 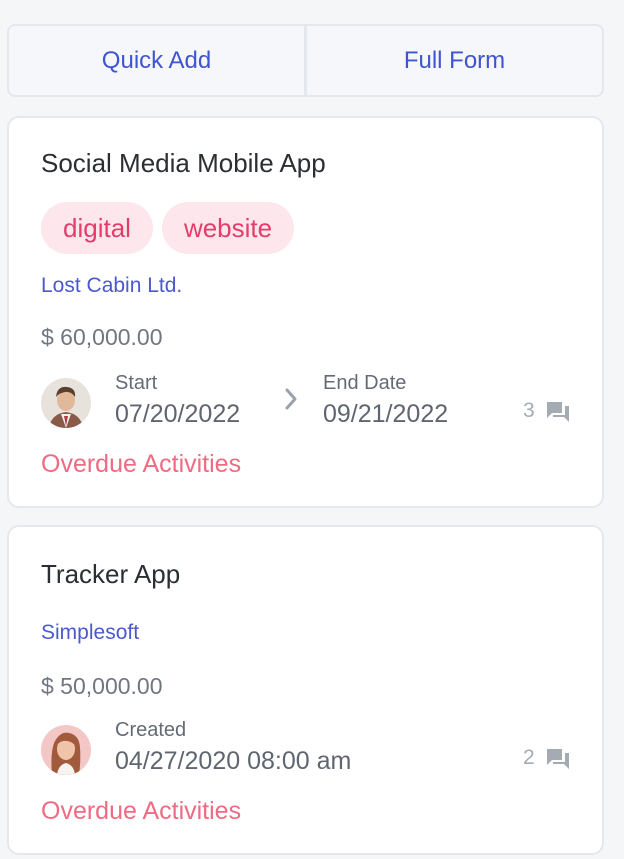 I want to click on company-link: Lost Cabin Ltd., so click(x=111, y=286).